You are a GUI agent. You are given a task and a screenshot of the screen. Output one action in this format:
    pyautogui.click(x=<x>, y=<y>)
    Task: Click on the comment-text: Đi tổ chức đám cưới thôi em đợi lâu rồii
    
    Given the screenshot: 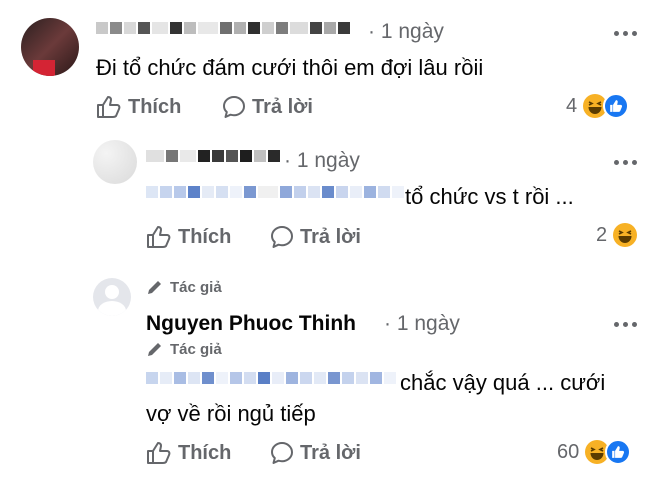 What is the action you would take?
    pyautogui.click(x=290, y=67)
    